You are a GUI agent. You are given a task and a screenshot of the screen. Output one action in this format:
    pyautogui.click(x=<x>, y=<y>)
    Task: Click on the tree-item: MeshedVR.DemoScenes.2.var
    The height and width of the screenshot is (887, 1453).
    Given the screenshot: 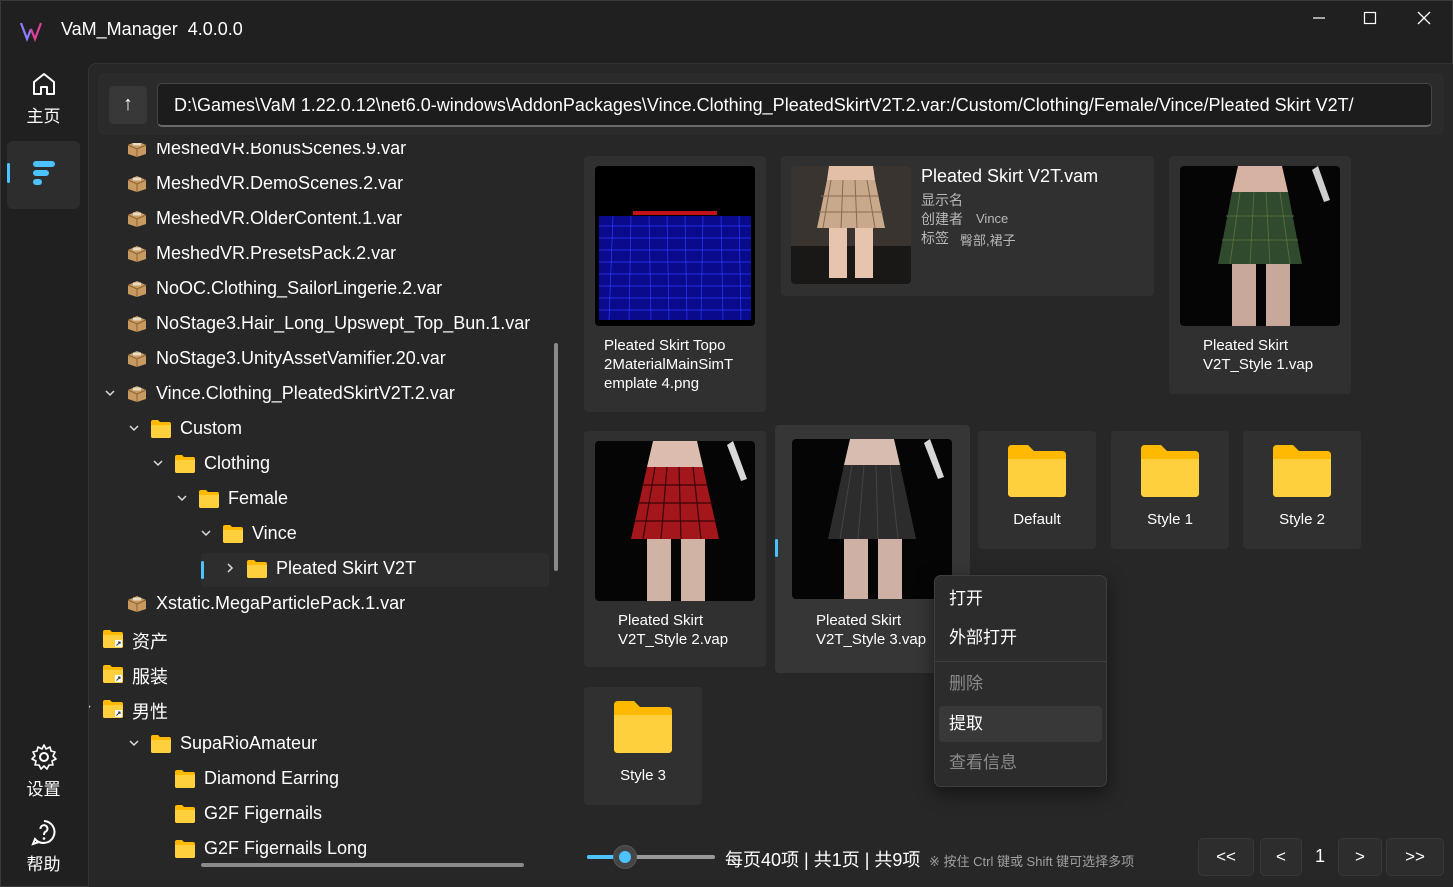 What is the action you would take?
    pyautogui.click(x=319, y=185)
    